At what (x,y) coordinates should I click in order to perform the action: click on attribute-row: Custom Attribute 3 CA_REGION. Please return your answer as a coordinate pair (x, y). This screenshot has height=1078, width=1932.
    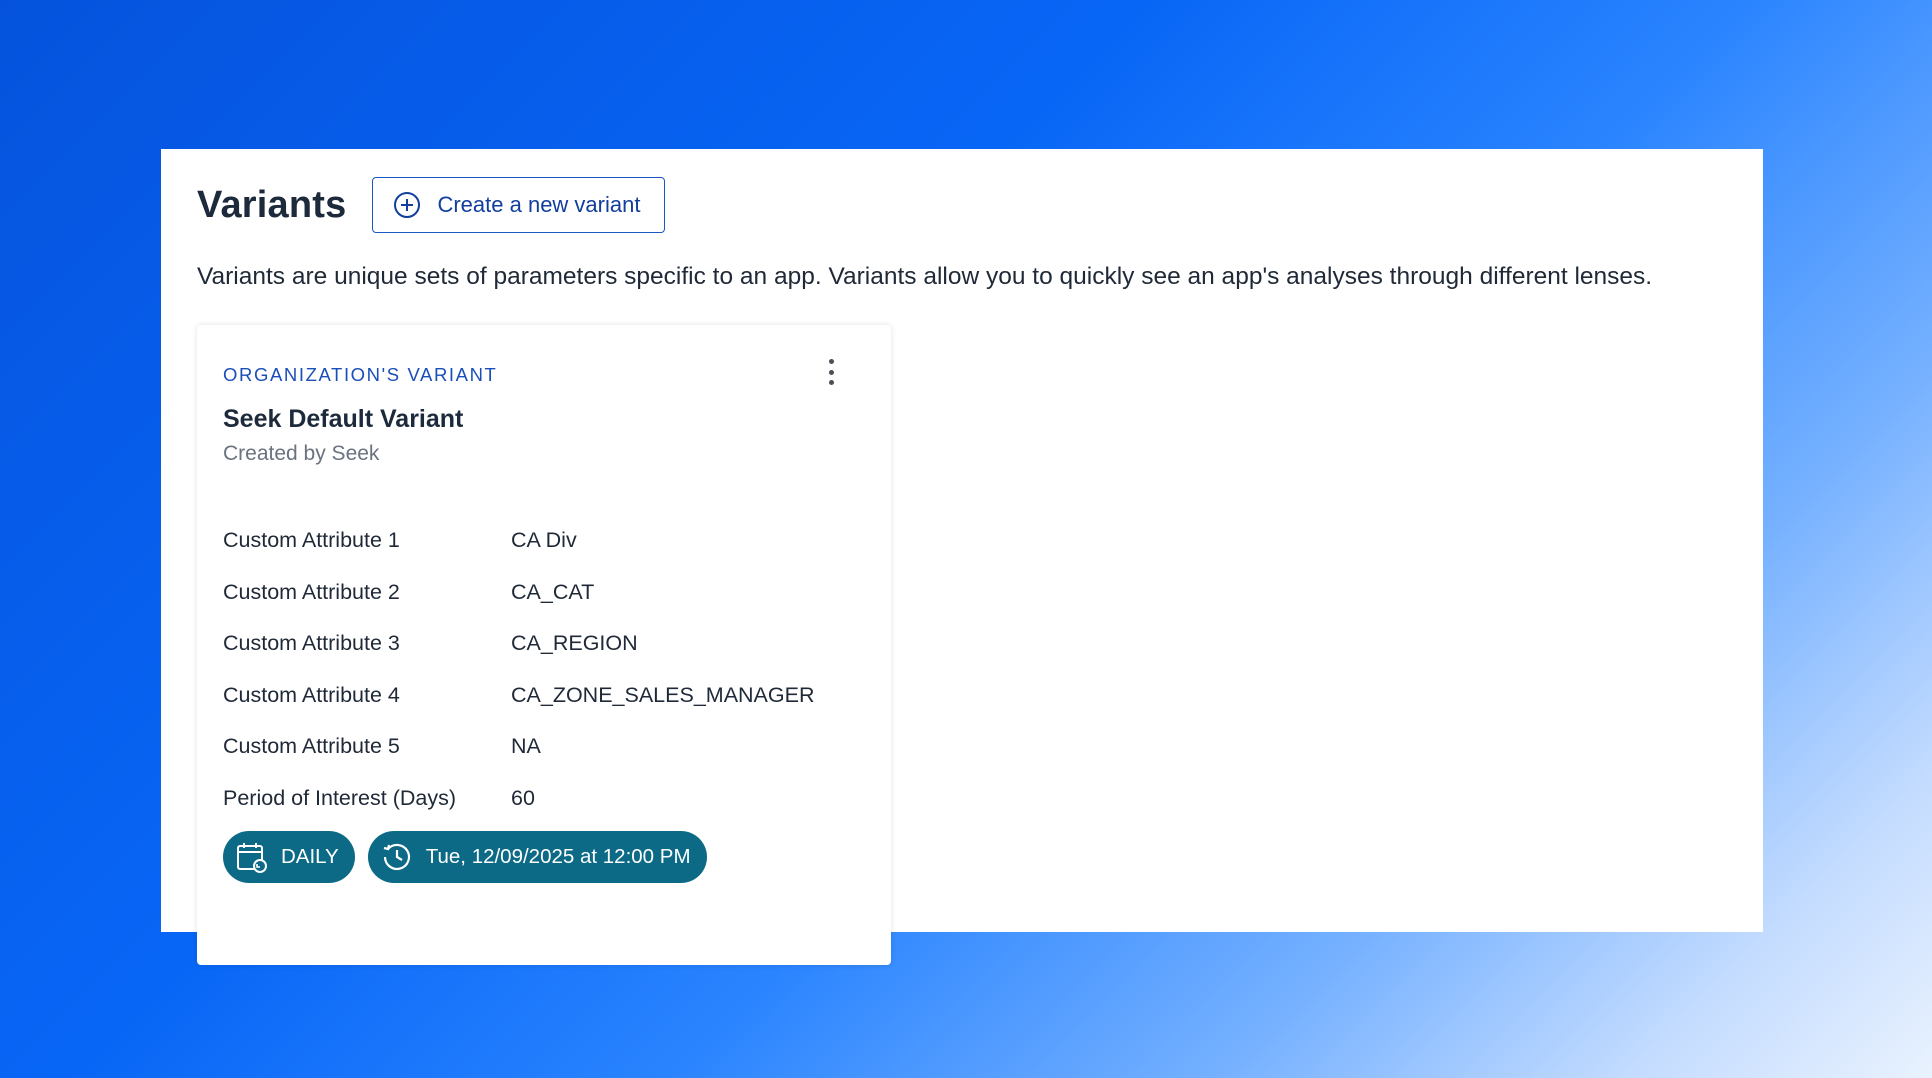
    Looking at the image, I should click on (519, 644).